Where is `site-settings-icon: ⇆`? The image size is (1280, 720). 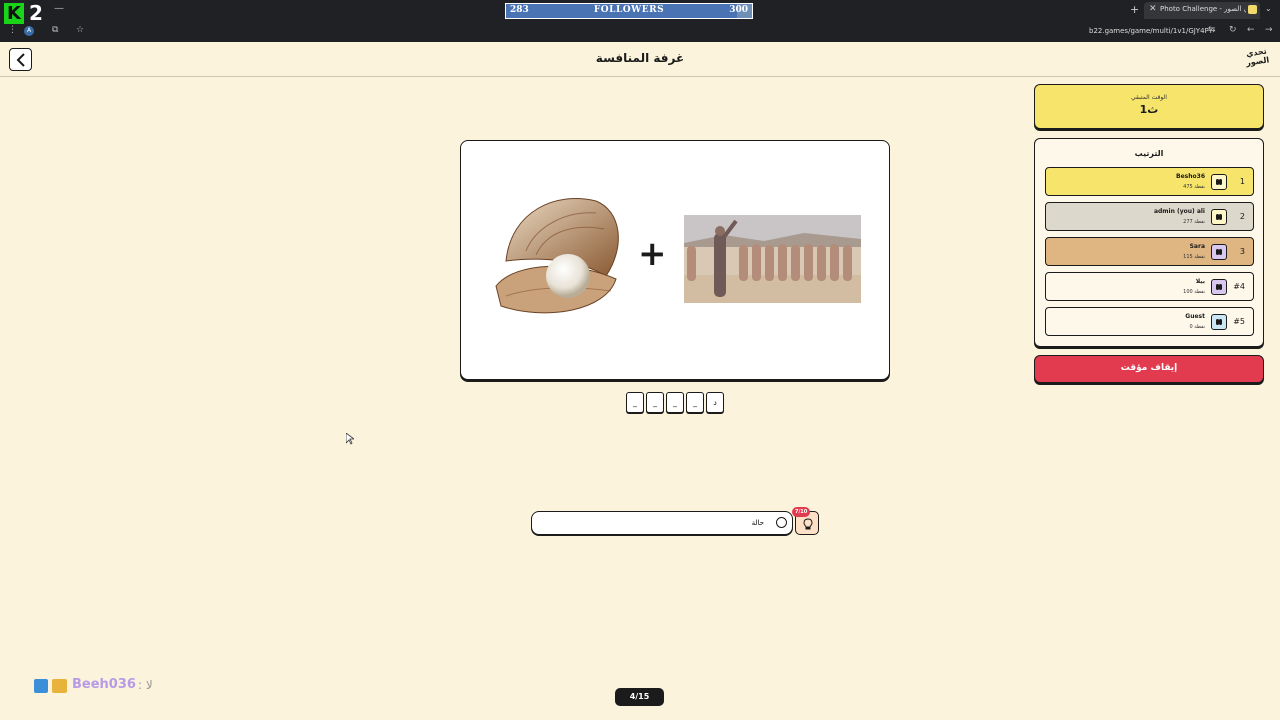
site-settings-icon: ⇆ is located at coordinates (1212, 30).